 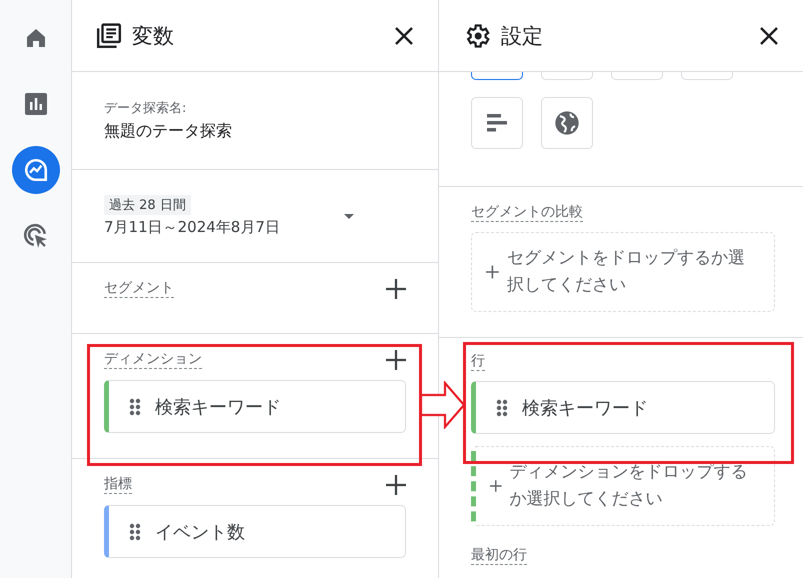 What do you see at coordinates (200, 532) in the screenshot?
I see `chip-label: イベント数` at bounding box center [200, 532].